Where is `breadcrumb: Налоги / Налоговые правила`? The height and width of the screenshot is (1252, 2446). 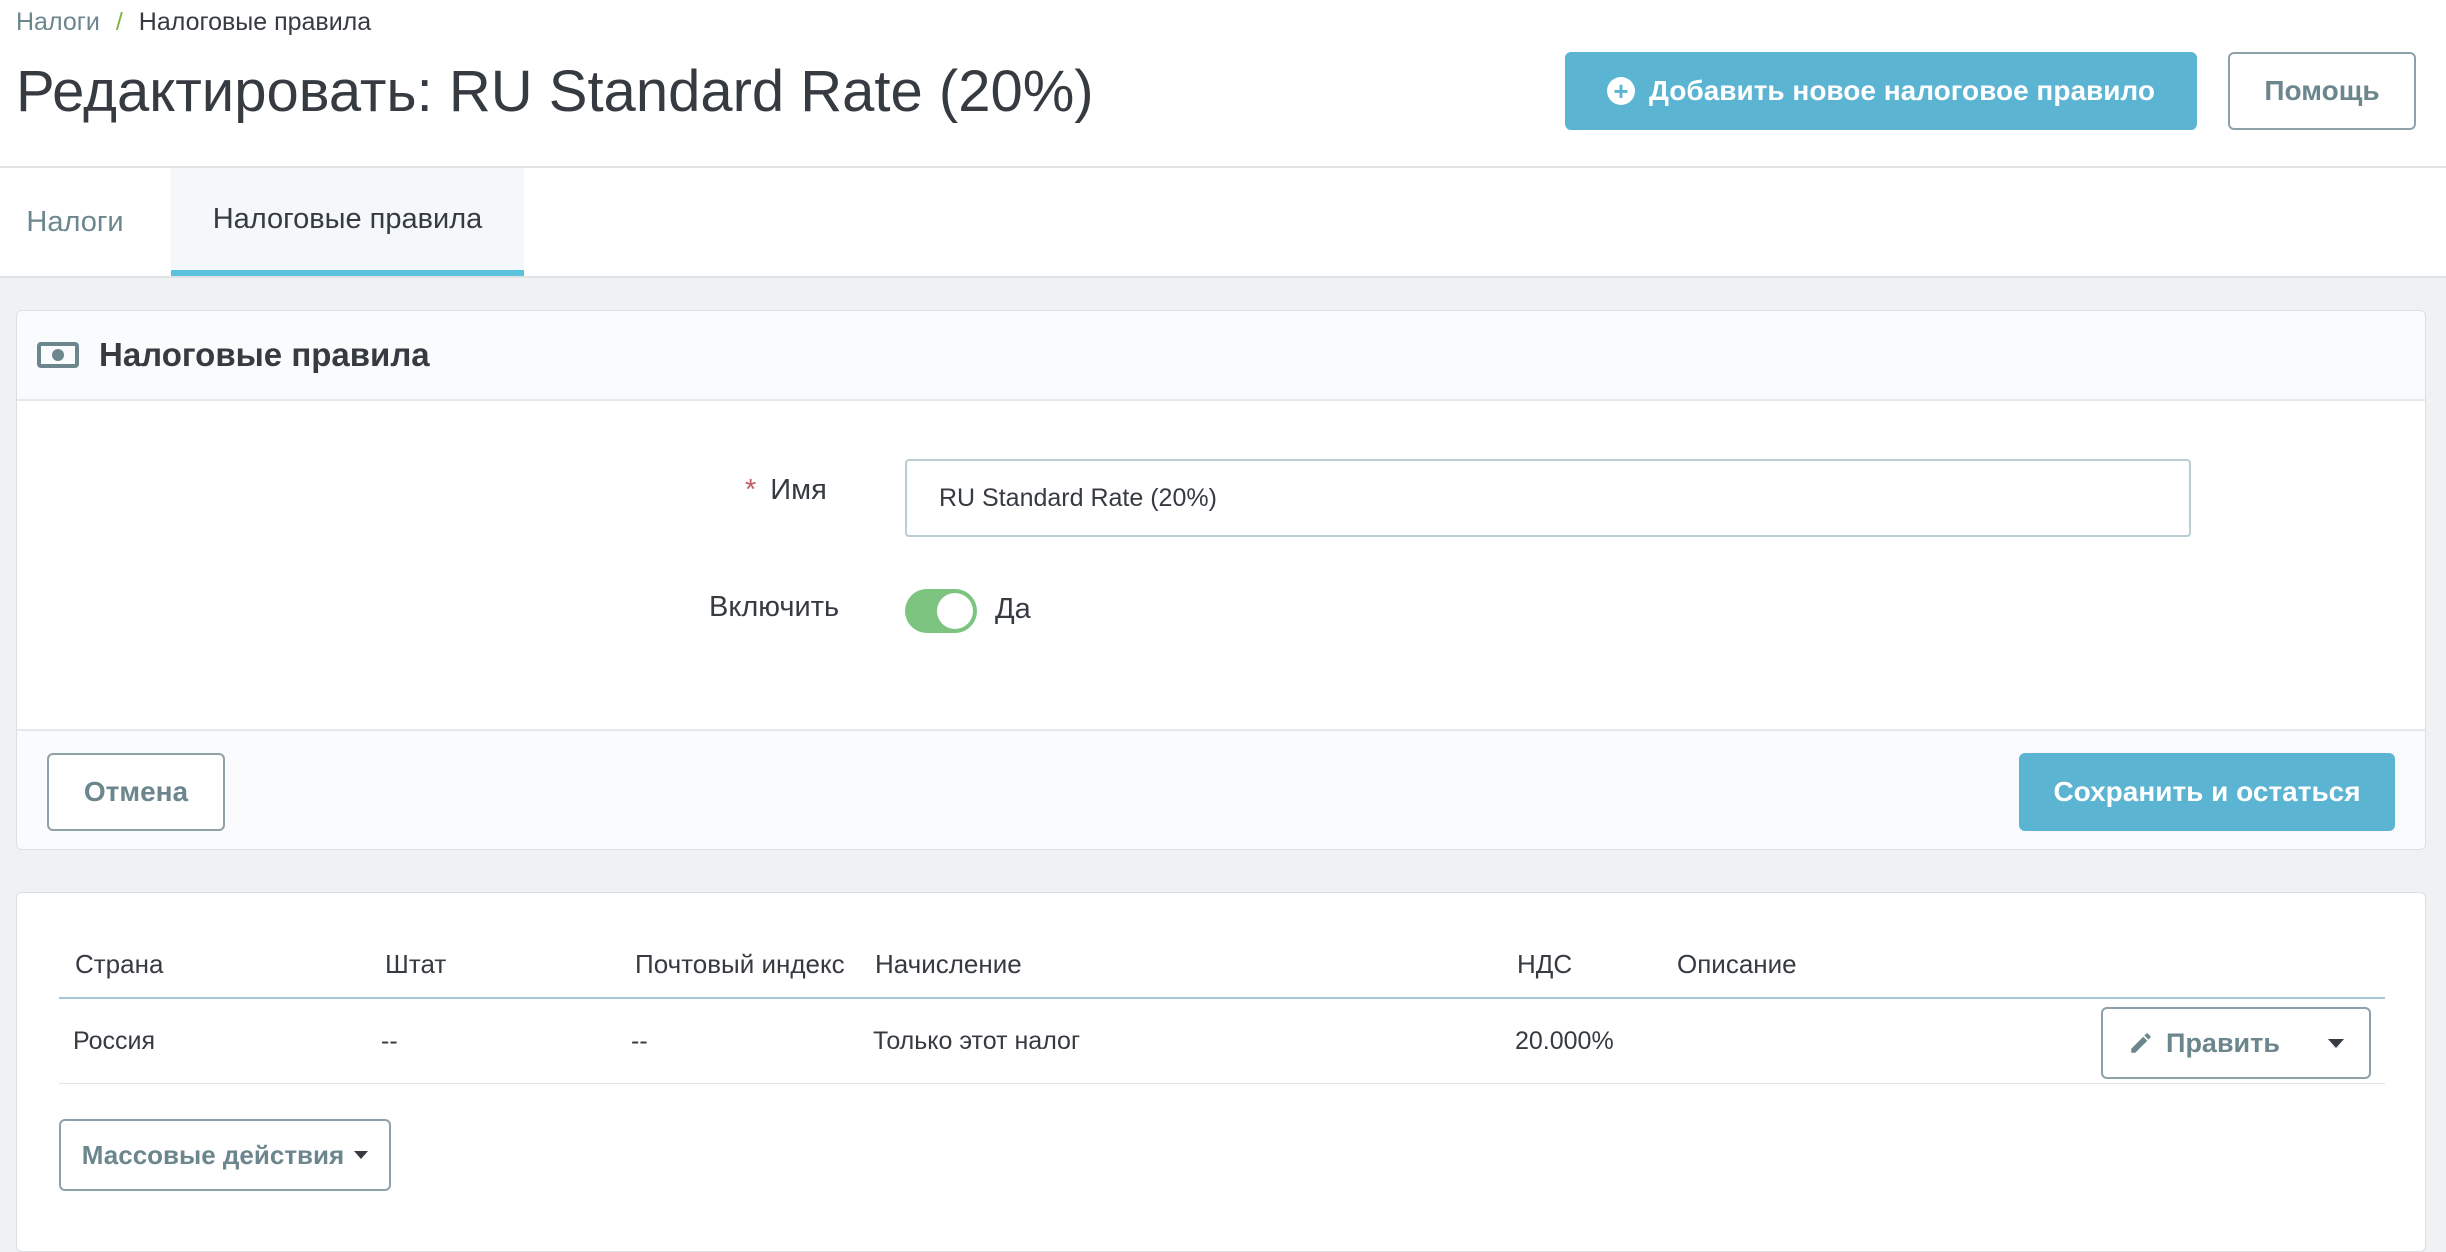 breadcrumb: Налоги / Налоговые правила is located at coordinates (193, 22).